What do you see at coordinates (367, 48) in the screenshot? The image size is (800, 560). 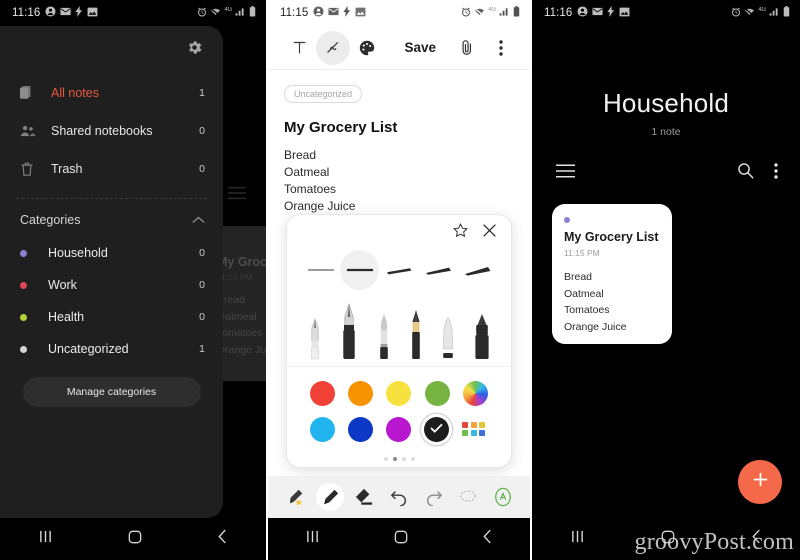 I see `palette-icon` at bounding box center [367, 48].